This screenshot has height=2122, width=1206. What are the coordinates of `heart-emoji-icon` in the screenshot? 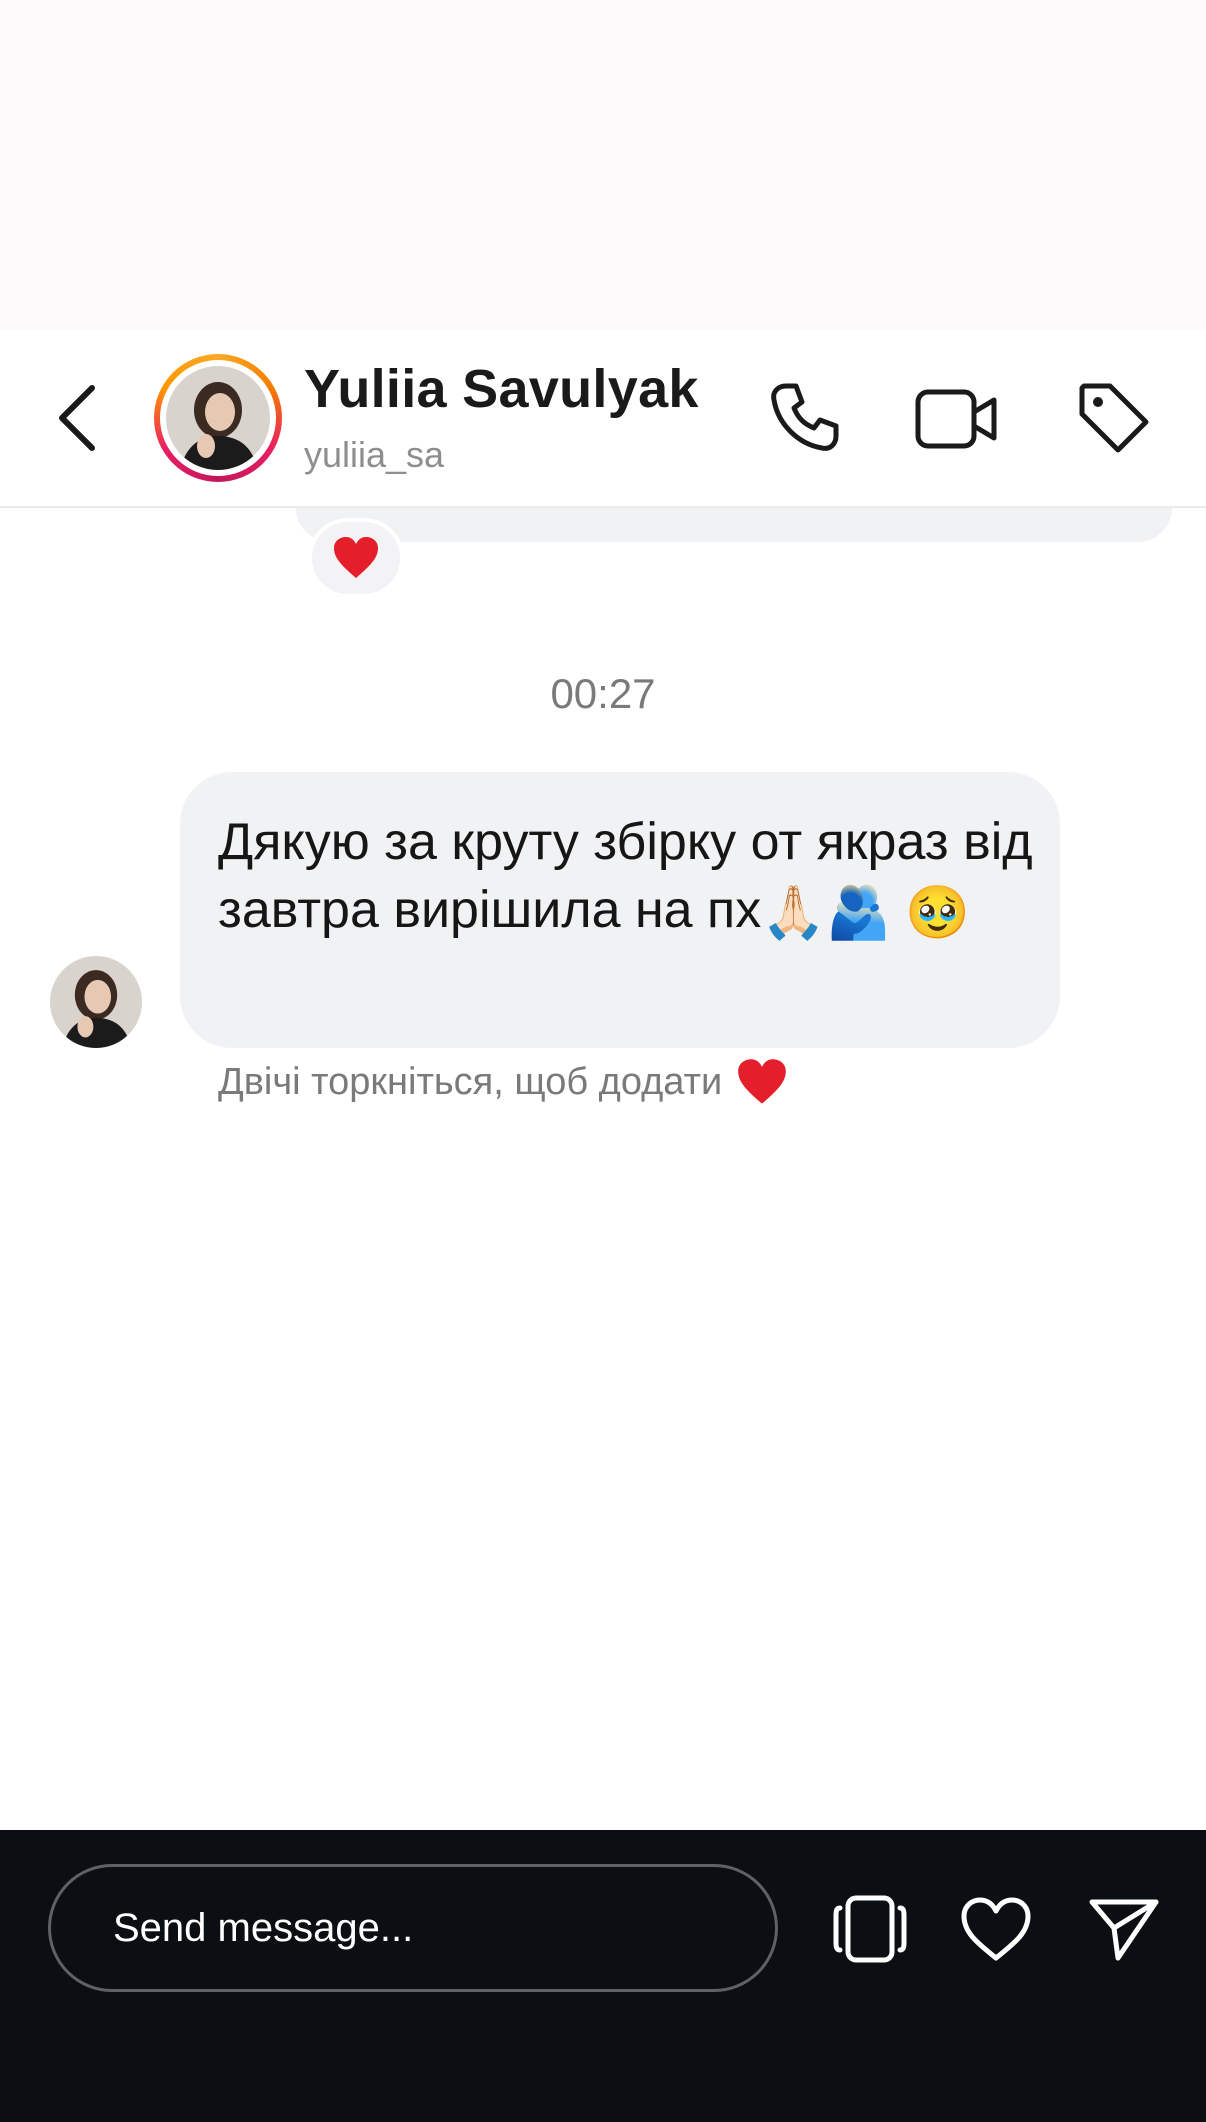 It's located at (762, 1081).